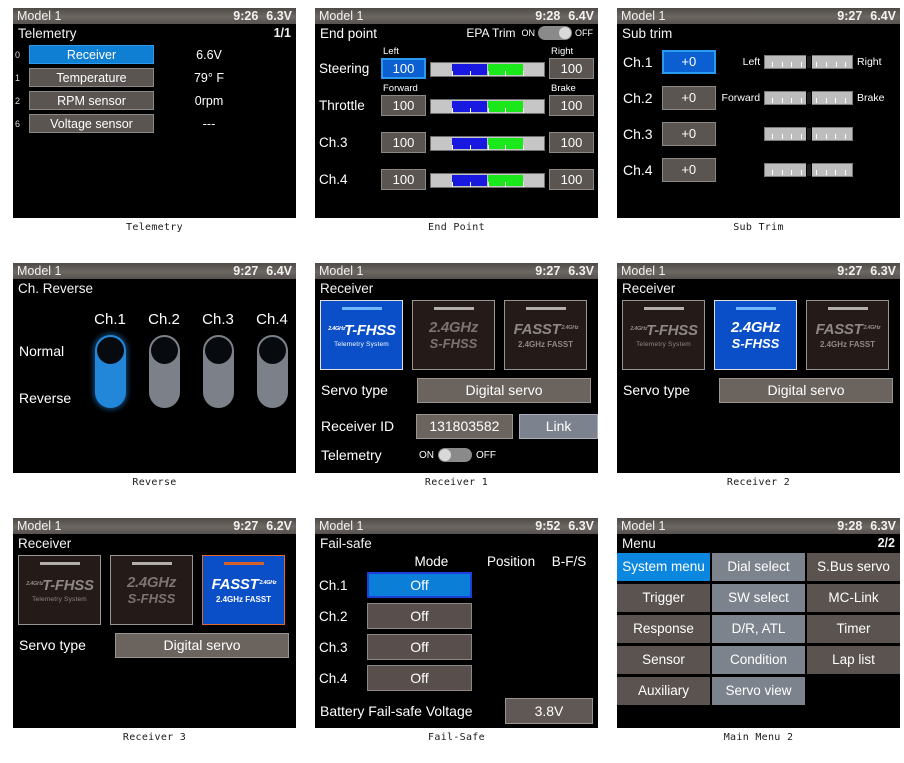  Describe the element at coordinates (537, 329) in the screenshot. I see `tile-brand-text: FASST` at that location.